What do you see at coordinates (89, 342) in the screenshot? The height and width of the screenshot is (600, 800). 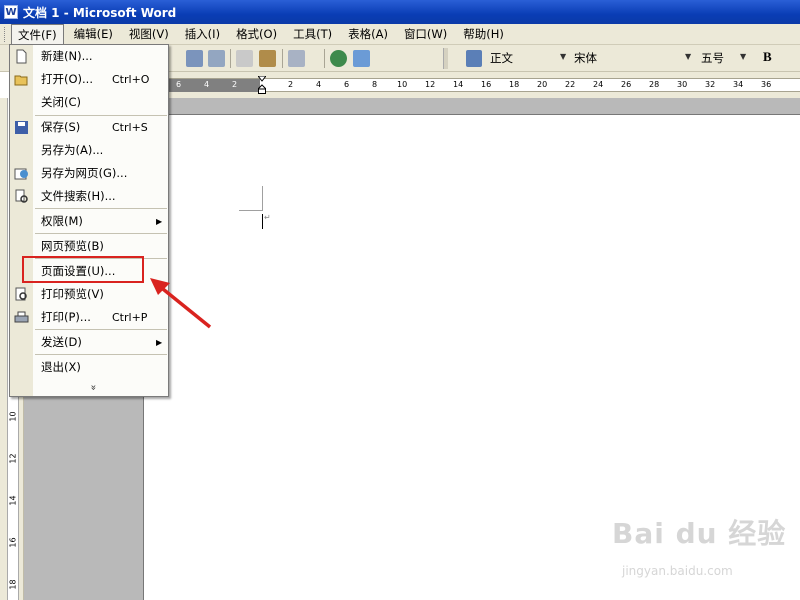 I see `menu-item-send: 发送(D) ▶` at bounding box center [89, 342].